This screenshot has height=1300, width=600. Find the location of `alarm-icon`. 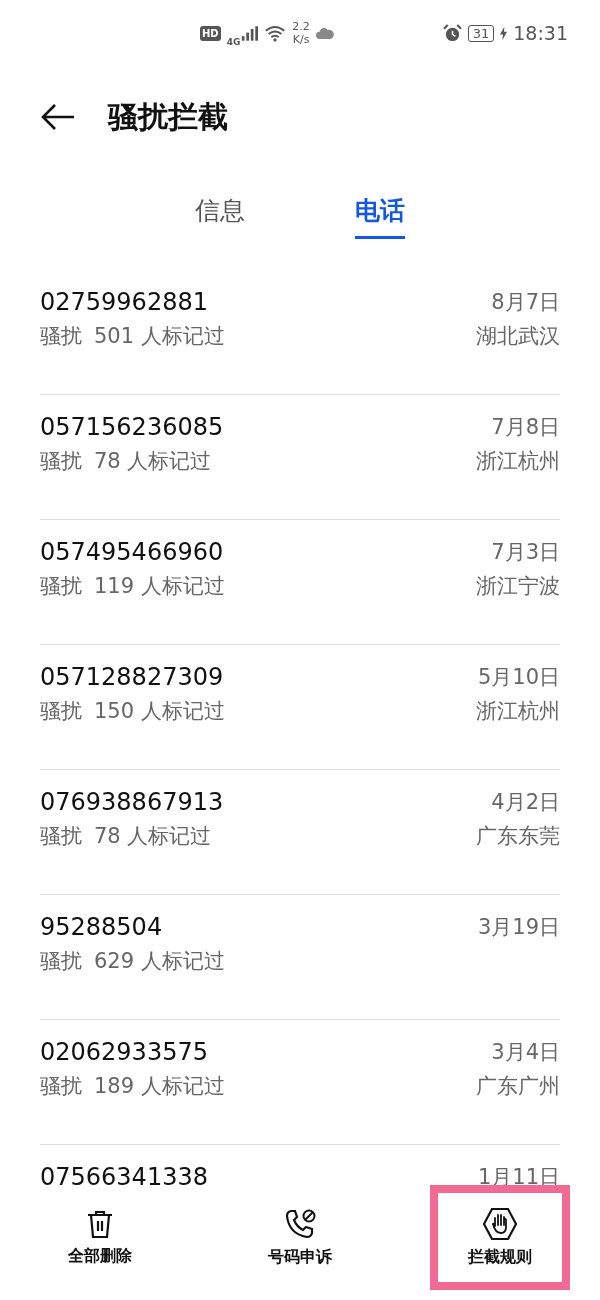

alarm-icon is located at coordinates (452, 33).